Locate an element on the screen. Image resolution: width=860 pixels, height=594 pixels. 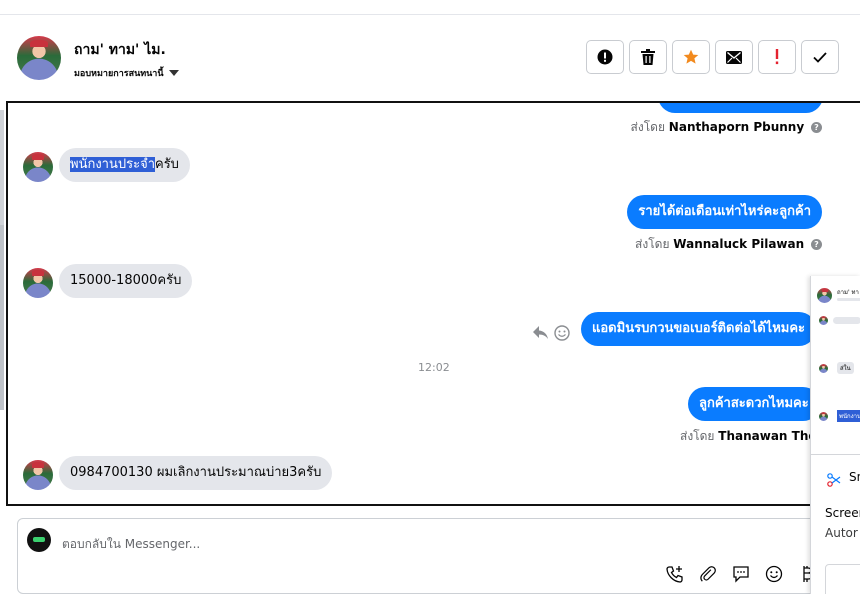
message-timestamp: 12:02 is located at coordinates (434, 367).